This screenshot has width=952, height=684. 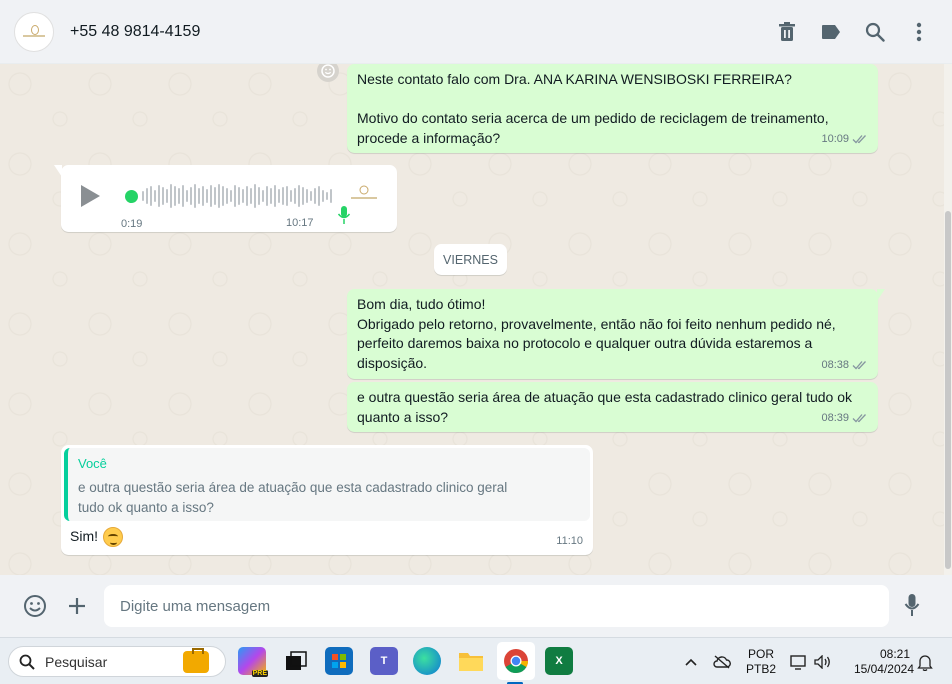 What do you see at coordinates (516, 661) in the screenshot?
I see `chrome-icon` at bounding box center [516, 661].